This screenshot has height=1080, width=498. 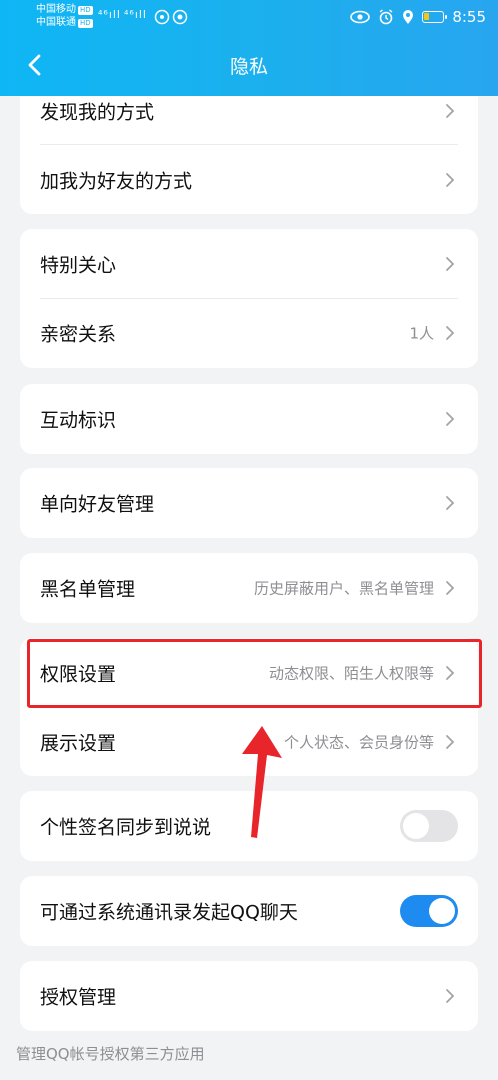 What do you see at coordinates (78, 997) in the screenshot?
I see `row-label: 授权管理` at bounding box center [78, 997].